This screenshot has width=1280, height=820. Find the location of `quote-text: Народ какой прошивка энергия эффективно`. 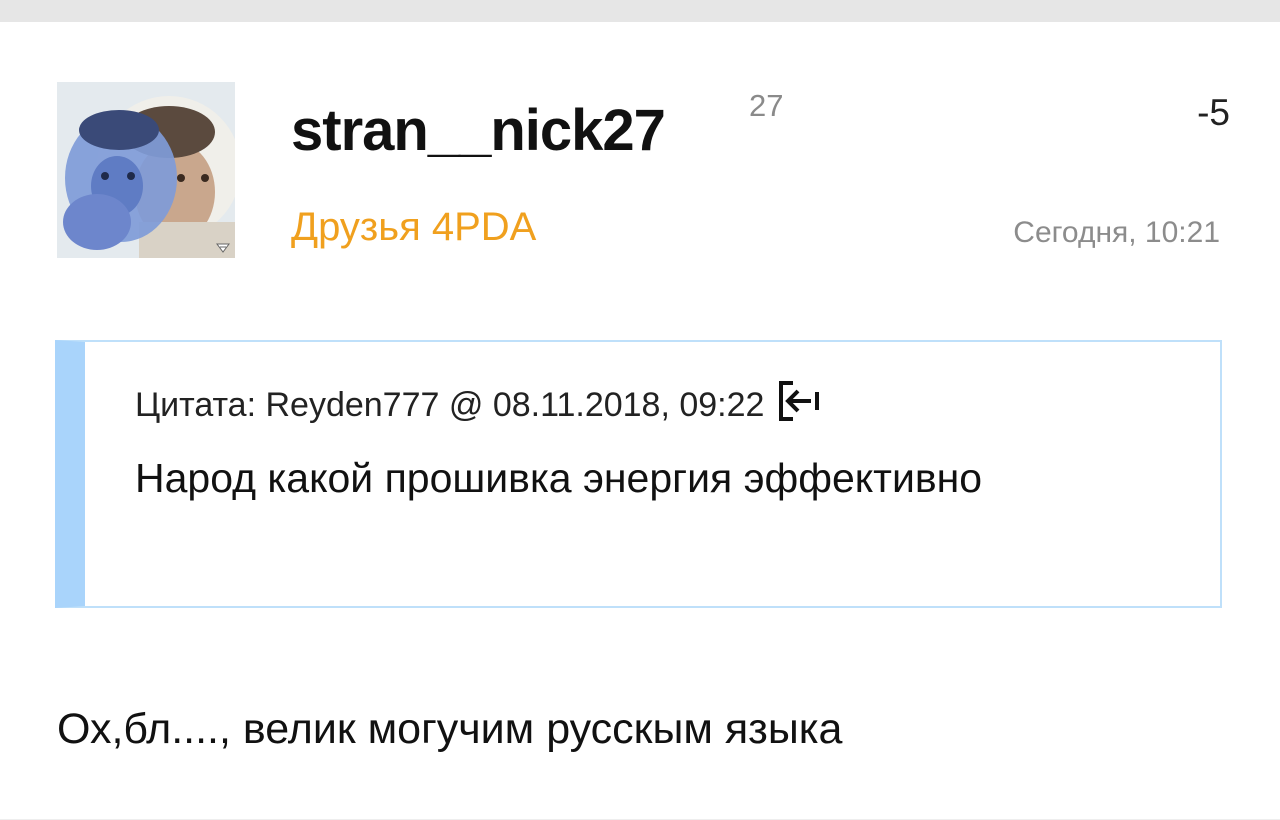

quote-text: Народ какой прошивка энергия эффективно is located at coordinates (559, 478).